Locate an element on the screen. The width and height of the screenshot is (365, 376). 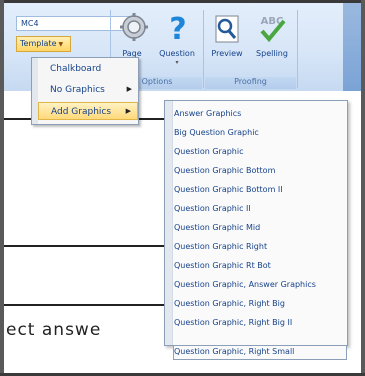
question-button: ? Question ▾ is located at coordinates (177, 43).